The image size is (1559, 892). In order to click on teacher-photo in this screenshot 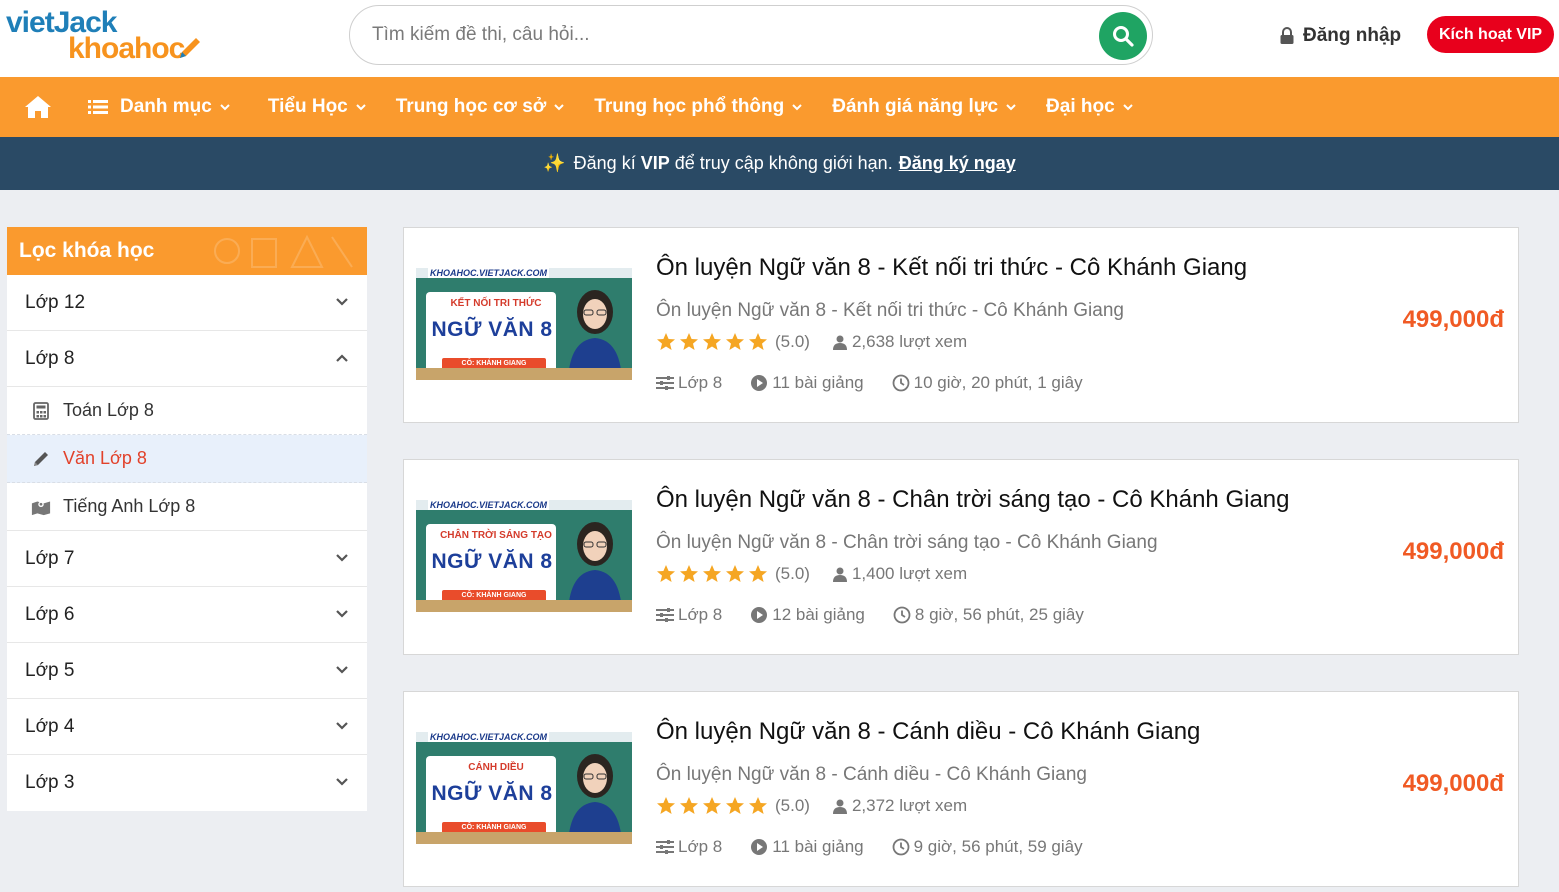, I will do `click(595, 567)`.